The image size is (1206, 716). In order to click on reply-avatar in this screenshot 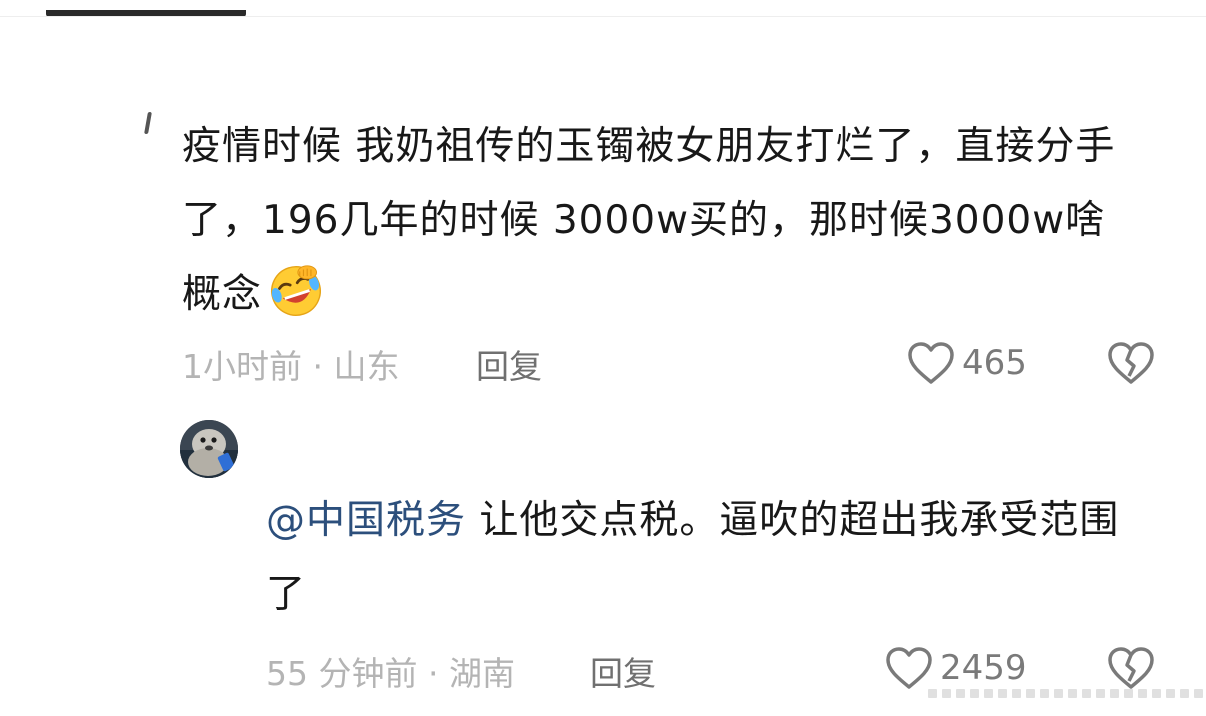, I will do `click(209, 449)`.